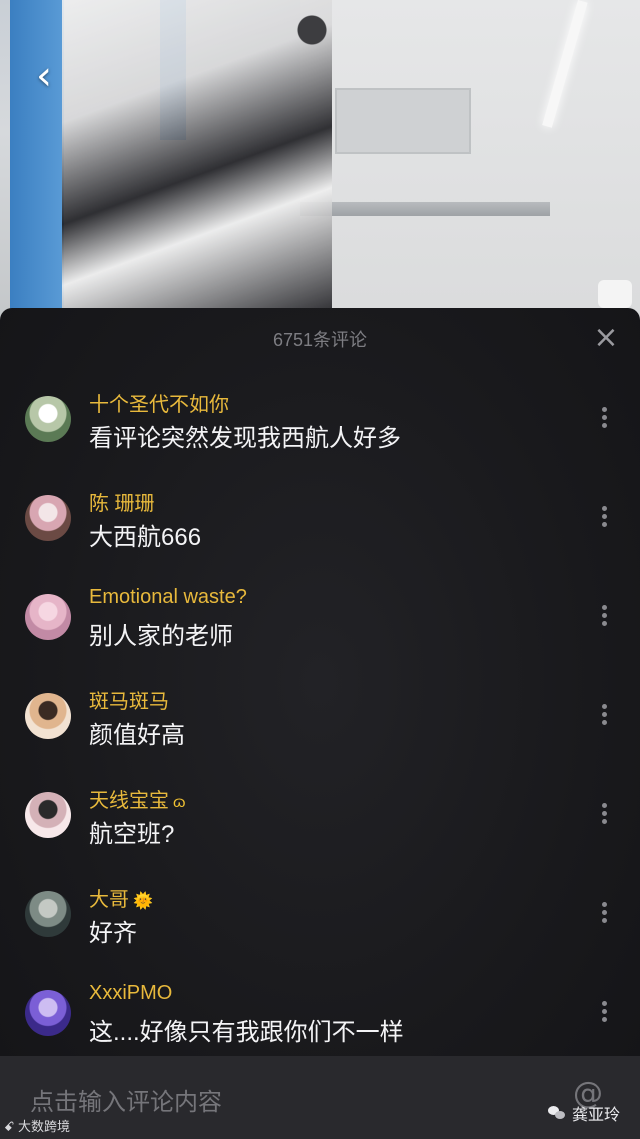  I want to click on comment-username: XxxiPMO, so click(130, 993).